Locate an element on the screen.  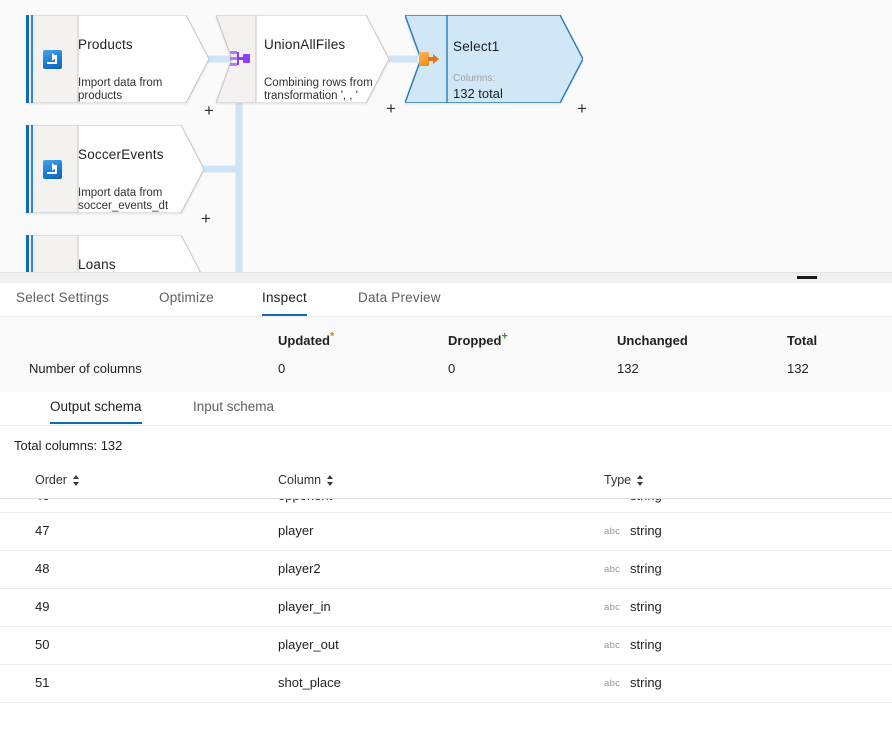
table-row: 48 player2 abc string is located at coordinates (446, 570).